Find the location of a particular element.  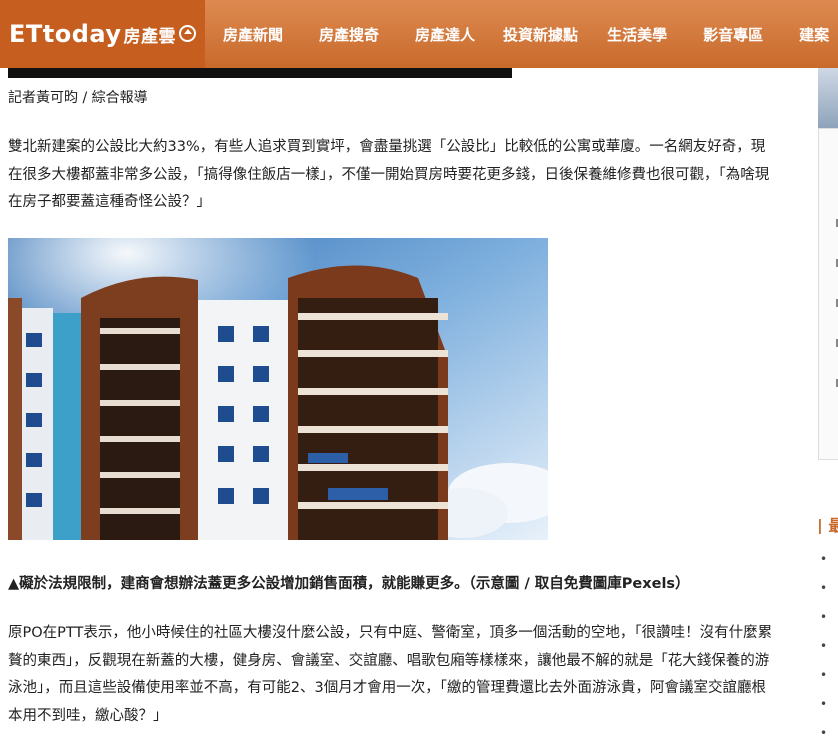

sidebar-thumbnail is located at coordinates (828, 98).